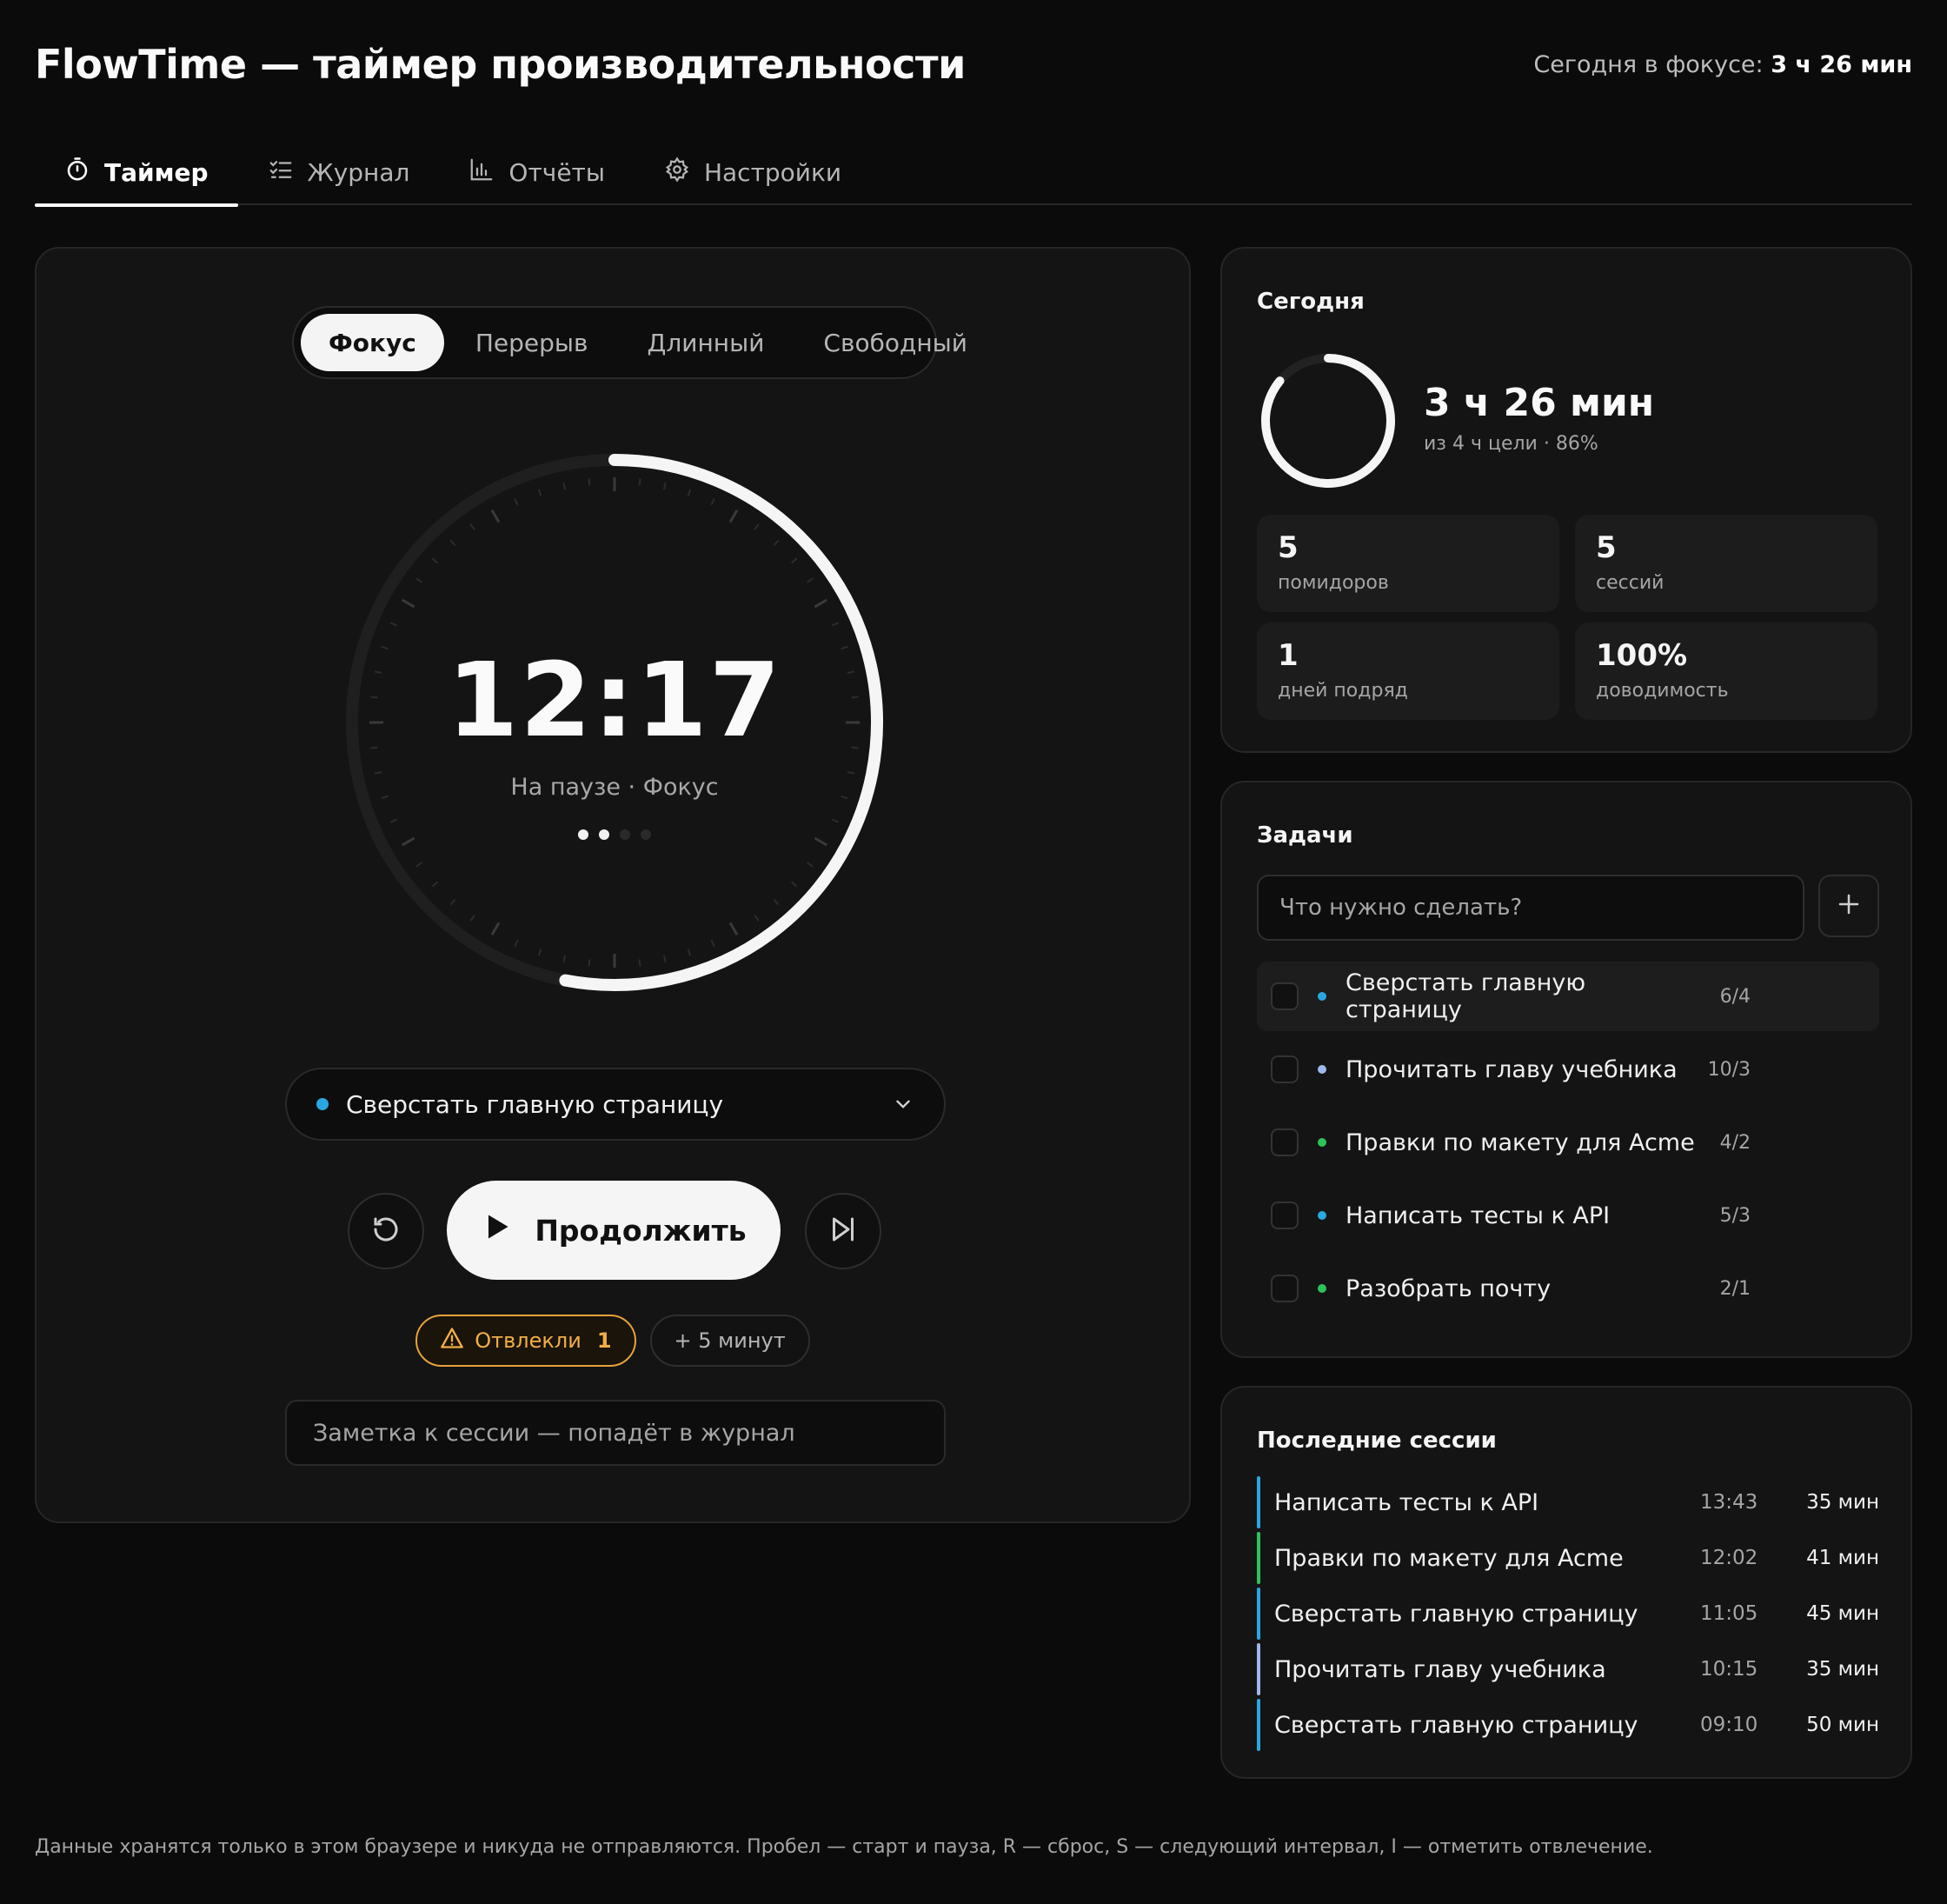  What do you see at coordinates (1478, 1215) in the screenshot?
I see `task-name: Написать тесты к API` at bounding box center [1478, 1215].